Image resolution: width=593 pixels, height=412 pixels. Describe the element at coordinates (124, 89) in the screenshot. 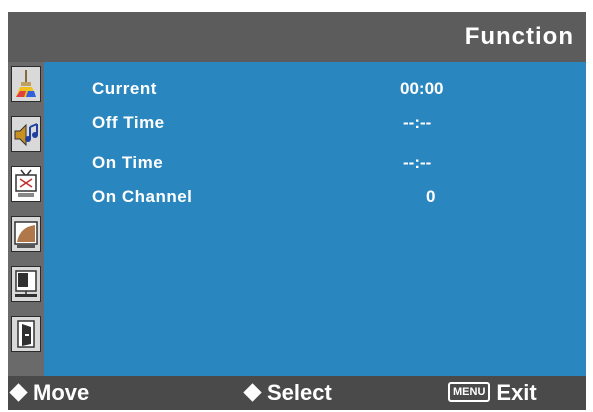

I see `current-time-label: Current` at that location.